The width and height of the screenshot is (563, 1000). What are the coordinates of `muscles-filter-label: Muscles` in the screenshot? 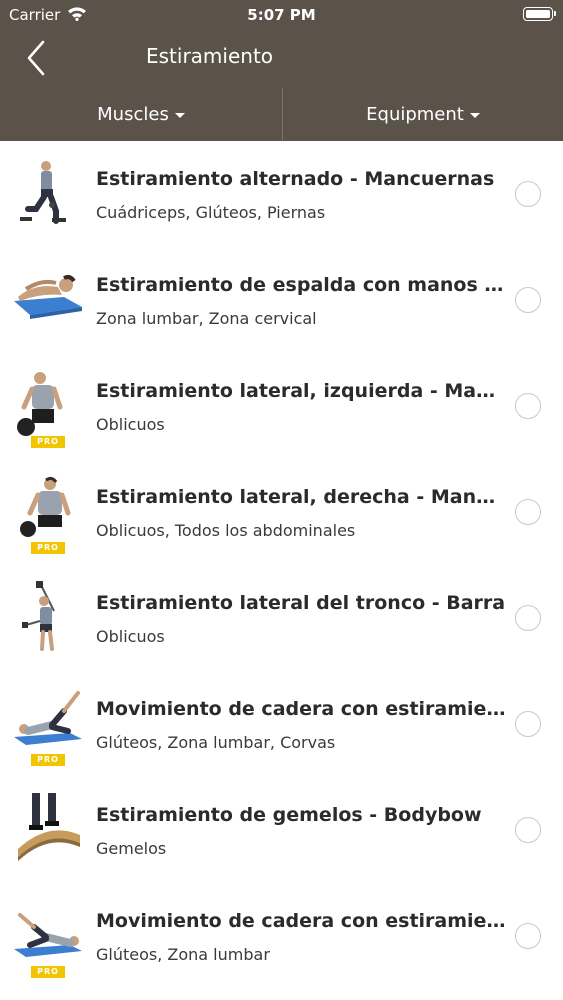 It's located at (133, 114).